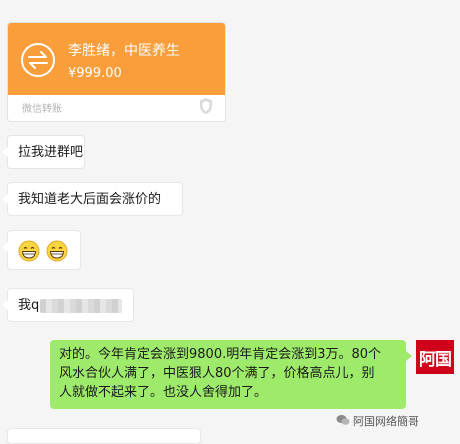 The width and height of the screenshot is (460, 444). I want to click on transfer-amount: ¥999.00, so click(95, 73).